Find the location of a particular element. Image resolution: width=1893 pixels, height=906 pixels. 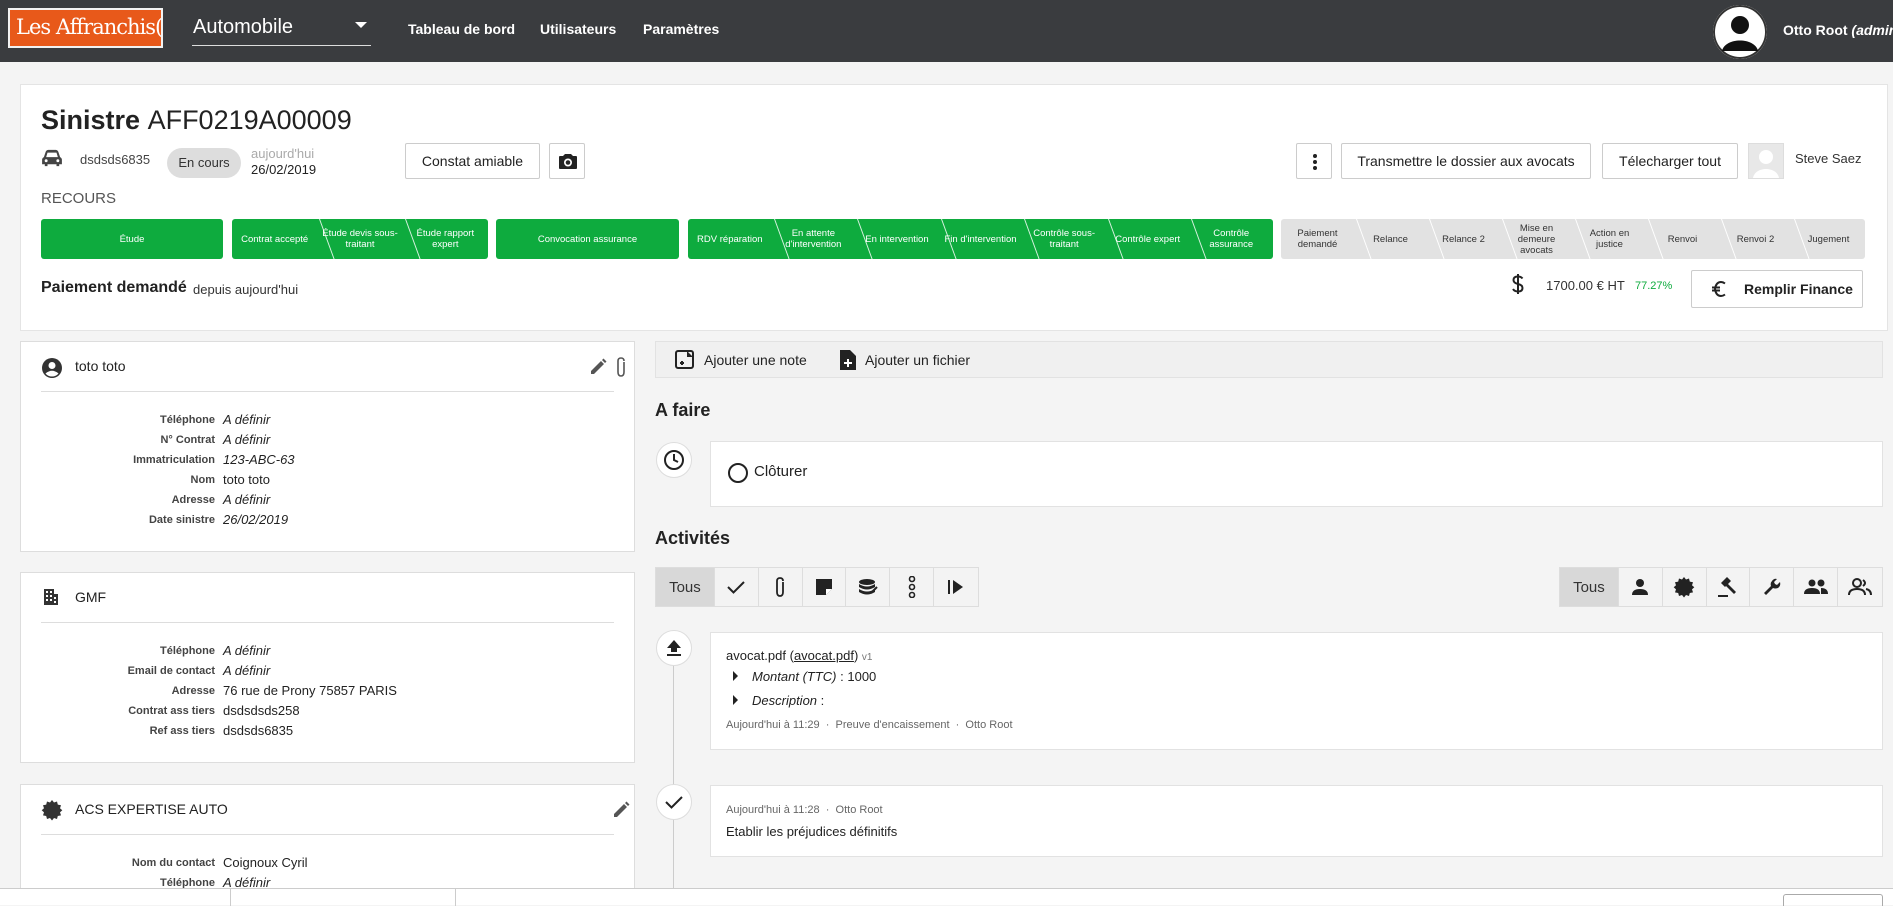

stage-group-1: Étude is located at coordinates (132, 239).